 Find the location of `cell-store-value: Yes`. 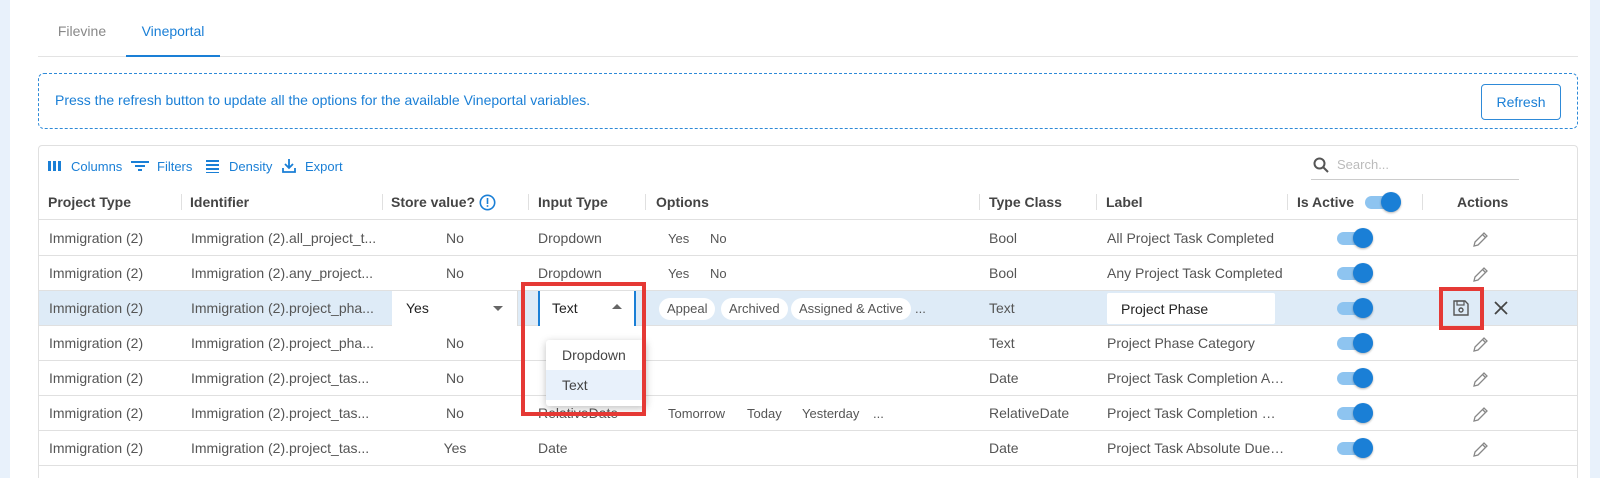

cell-store-value: Yes is located at coordinates (455, 448).